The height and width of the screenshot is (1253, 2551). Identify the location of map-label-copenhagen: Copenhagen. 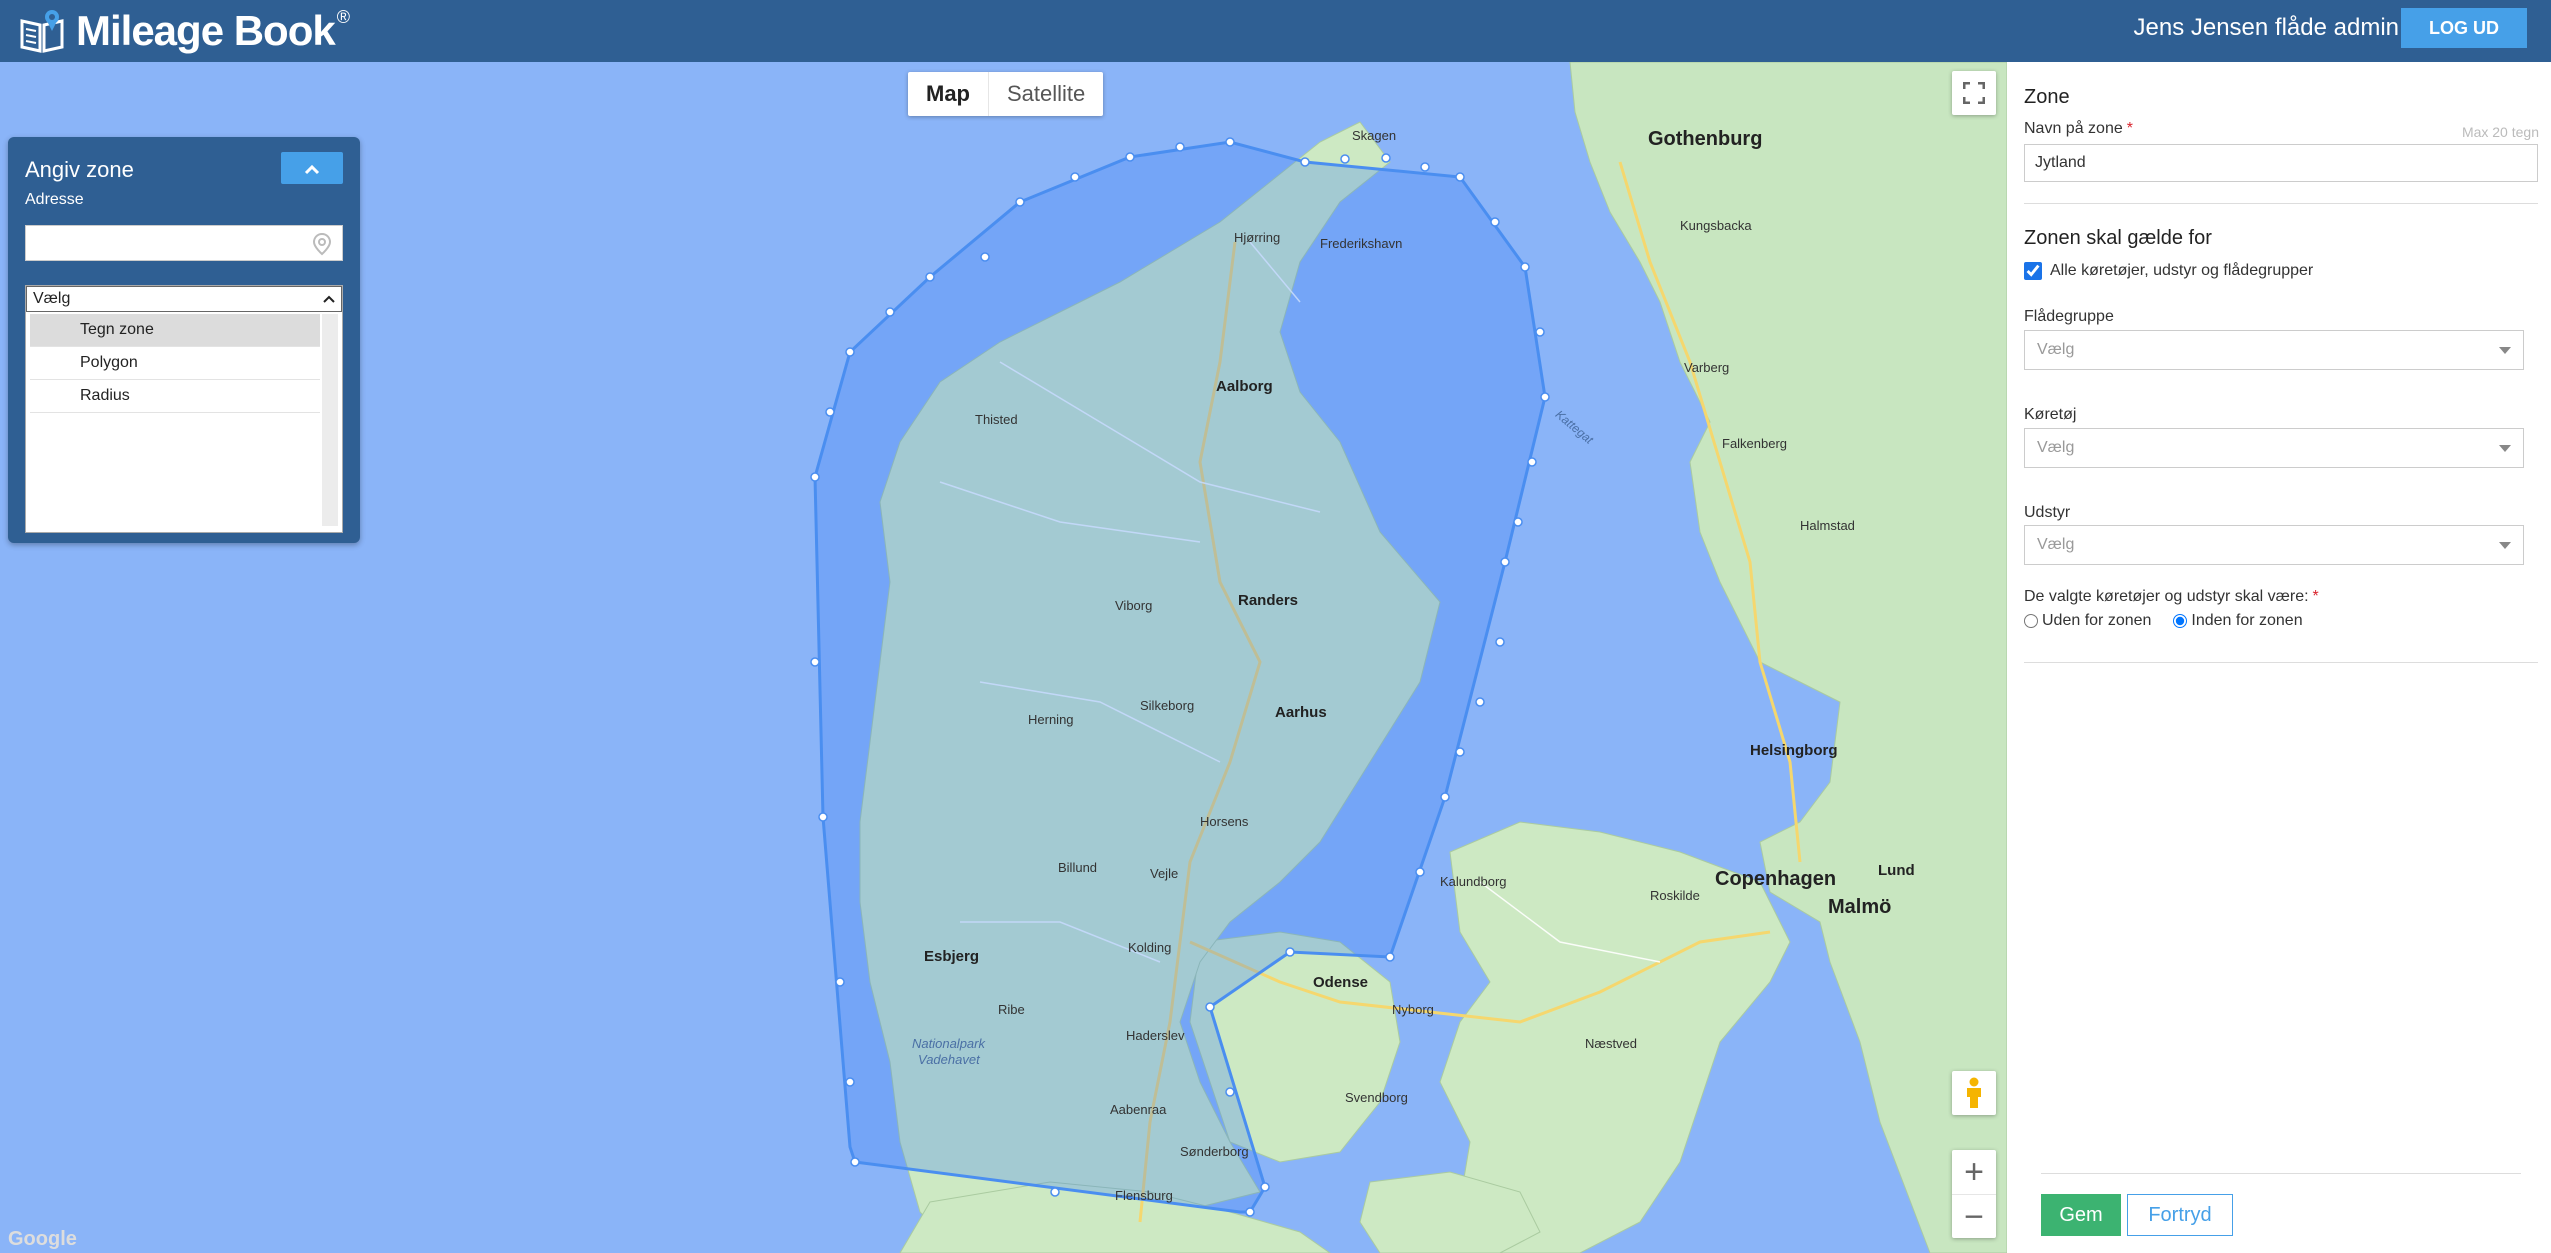
(1776, 879).